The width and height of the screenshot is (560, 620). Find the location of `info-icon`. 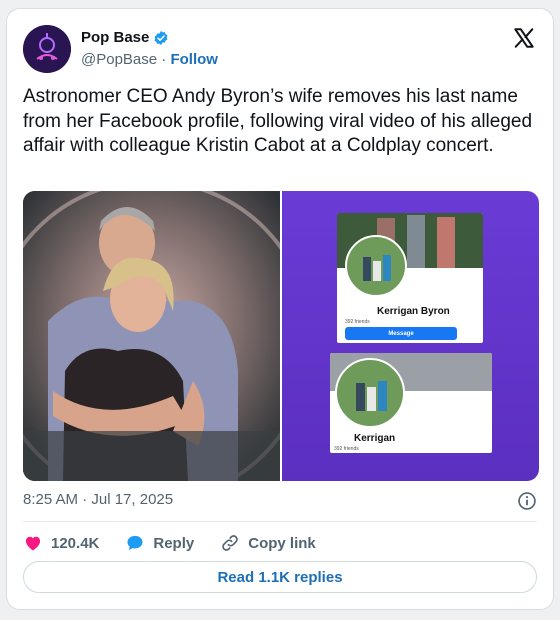

info-icon is located at coordinates (527, 501).